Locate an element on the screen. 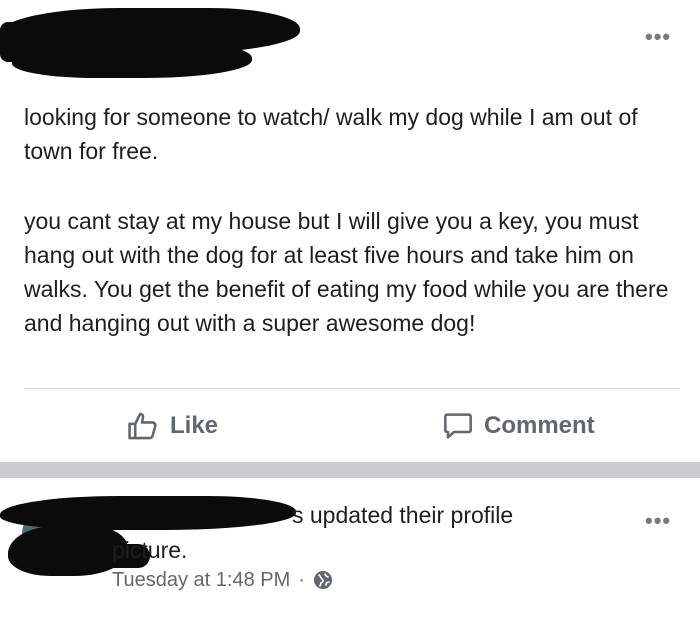 Image resolution: width=700 pixels, height=623 pixels. timestamp: Tuesday at 1:48 PM is located at coordinates (201, 580).